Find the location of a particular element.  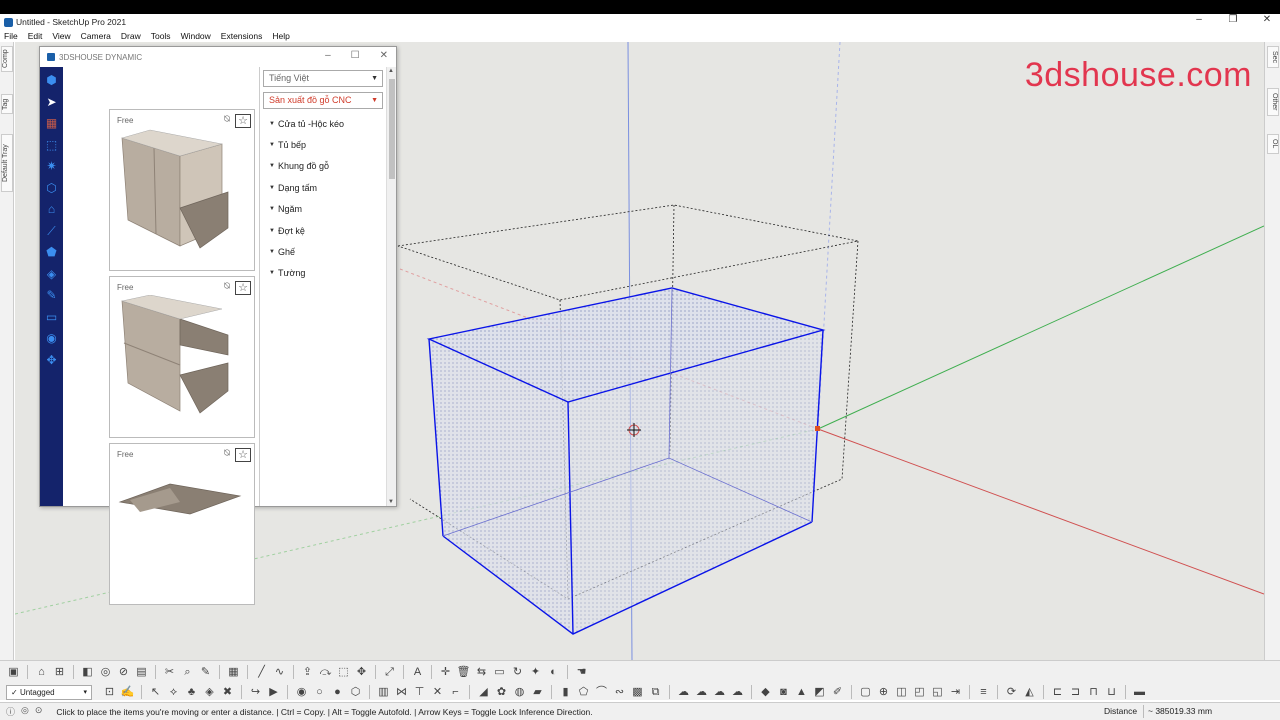

product-card: Free ⍉ ☆ is located at coordinates (182, 524).